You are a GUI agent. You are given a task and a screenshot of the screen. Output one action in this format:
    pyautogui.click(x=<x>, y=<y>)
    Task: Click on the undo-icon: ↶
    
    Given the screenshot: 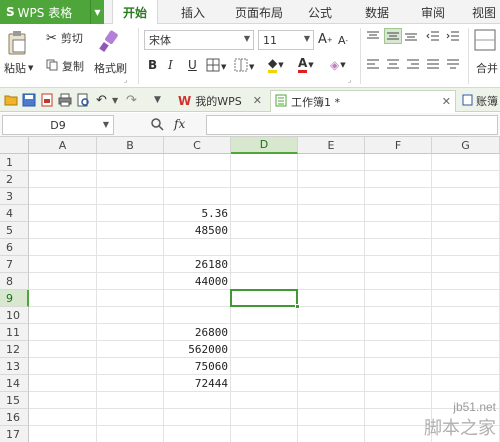 What is the action you would take?
    pyautogui.click(x=103, y=100)
    